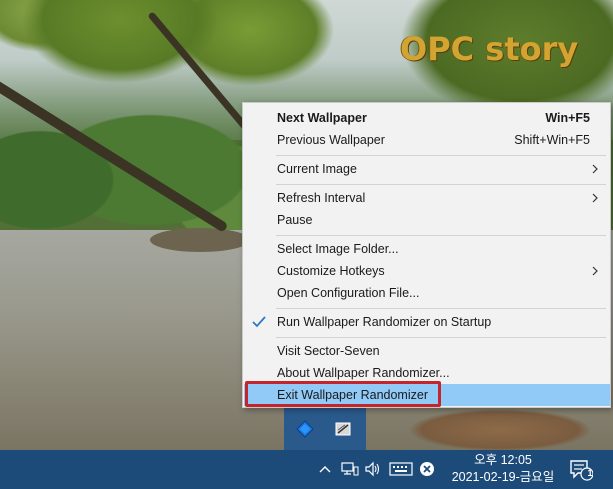 This screenshot has width=613, height=489. What do you see at coordinates (401, 469) in the screenshot?
I see `touch-keyboard-icon` at bounding box center [401, 469].